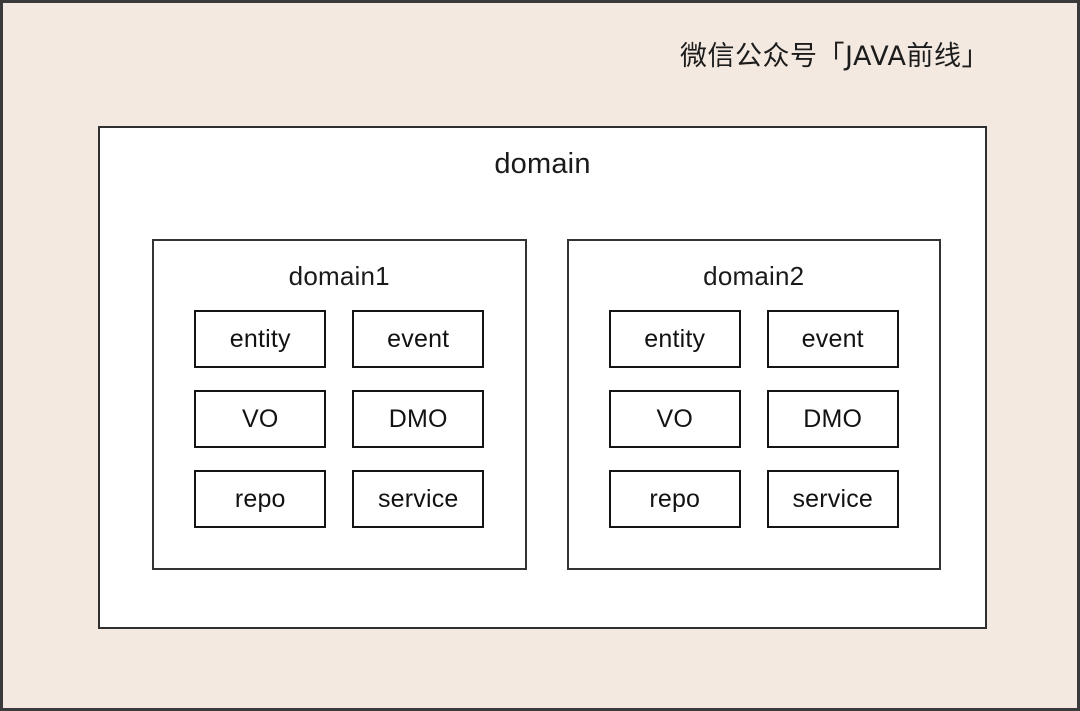 The image size is (1080, 711). What do you see at coordinates (542, 164) in the screenshot?
I see `domain-container-label: domain` at bounding box center [542, 164].